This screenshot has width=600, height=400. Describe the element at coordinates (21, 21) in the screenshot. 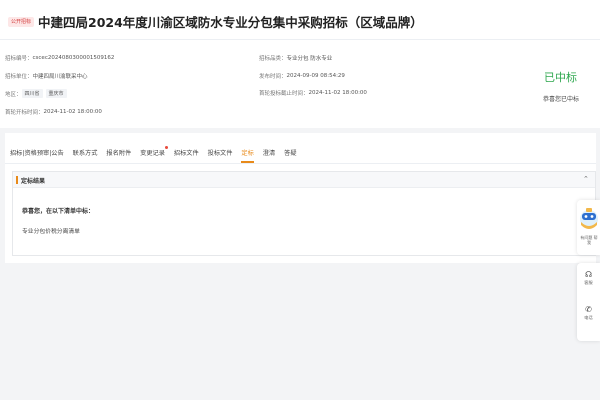

I see `tender-type-badge: 公开招标` at that location.